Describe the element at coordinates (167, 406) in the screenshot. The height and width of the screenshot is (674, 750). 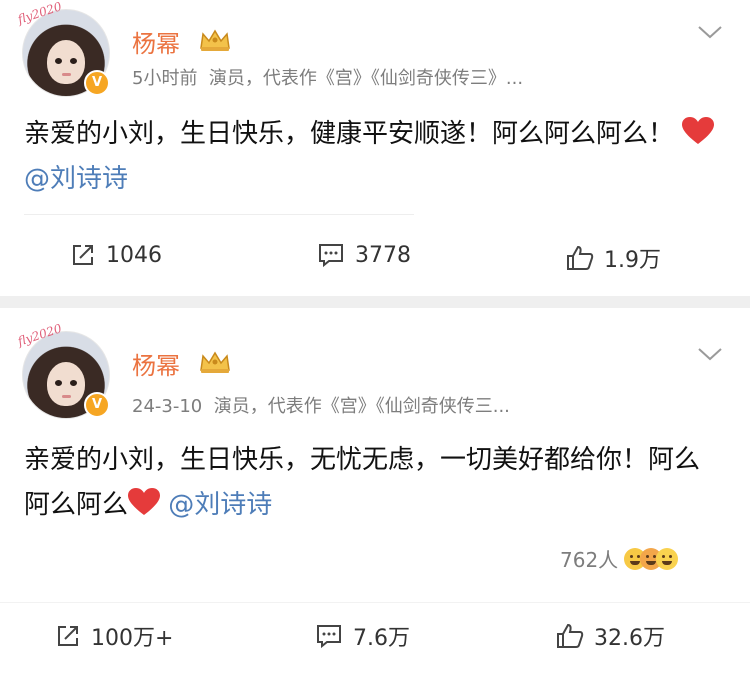
I see `post-time: 24-3-10` at that location.